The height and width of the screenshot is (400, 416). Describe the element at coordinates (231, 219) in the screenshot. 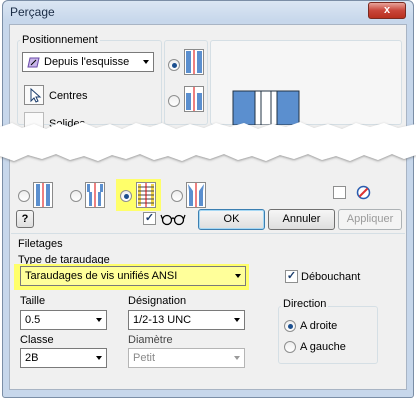

I see `ok-button: OK` at that location.